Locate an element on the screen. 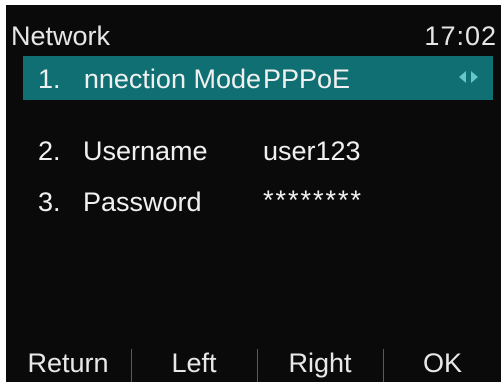 The image size is (503, 382). connection-mode-value: PPPoE is located at coordinates (306, 79).